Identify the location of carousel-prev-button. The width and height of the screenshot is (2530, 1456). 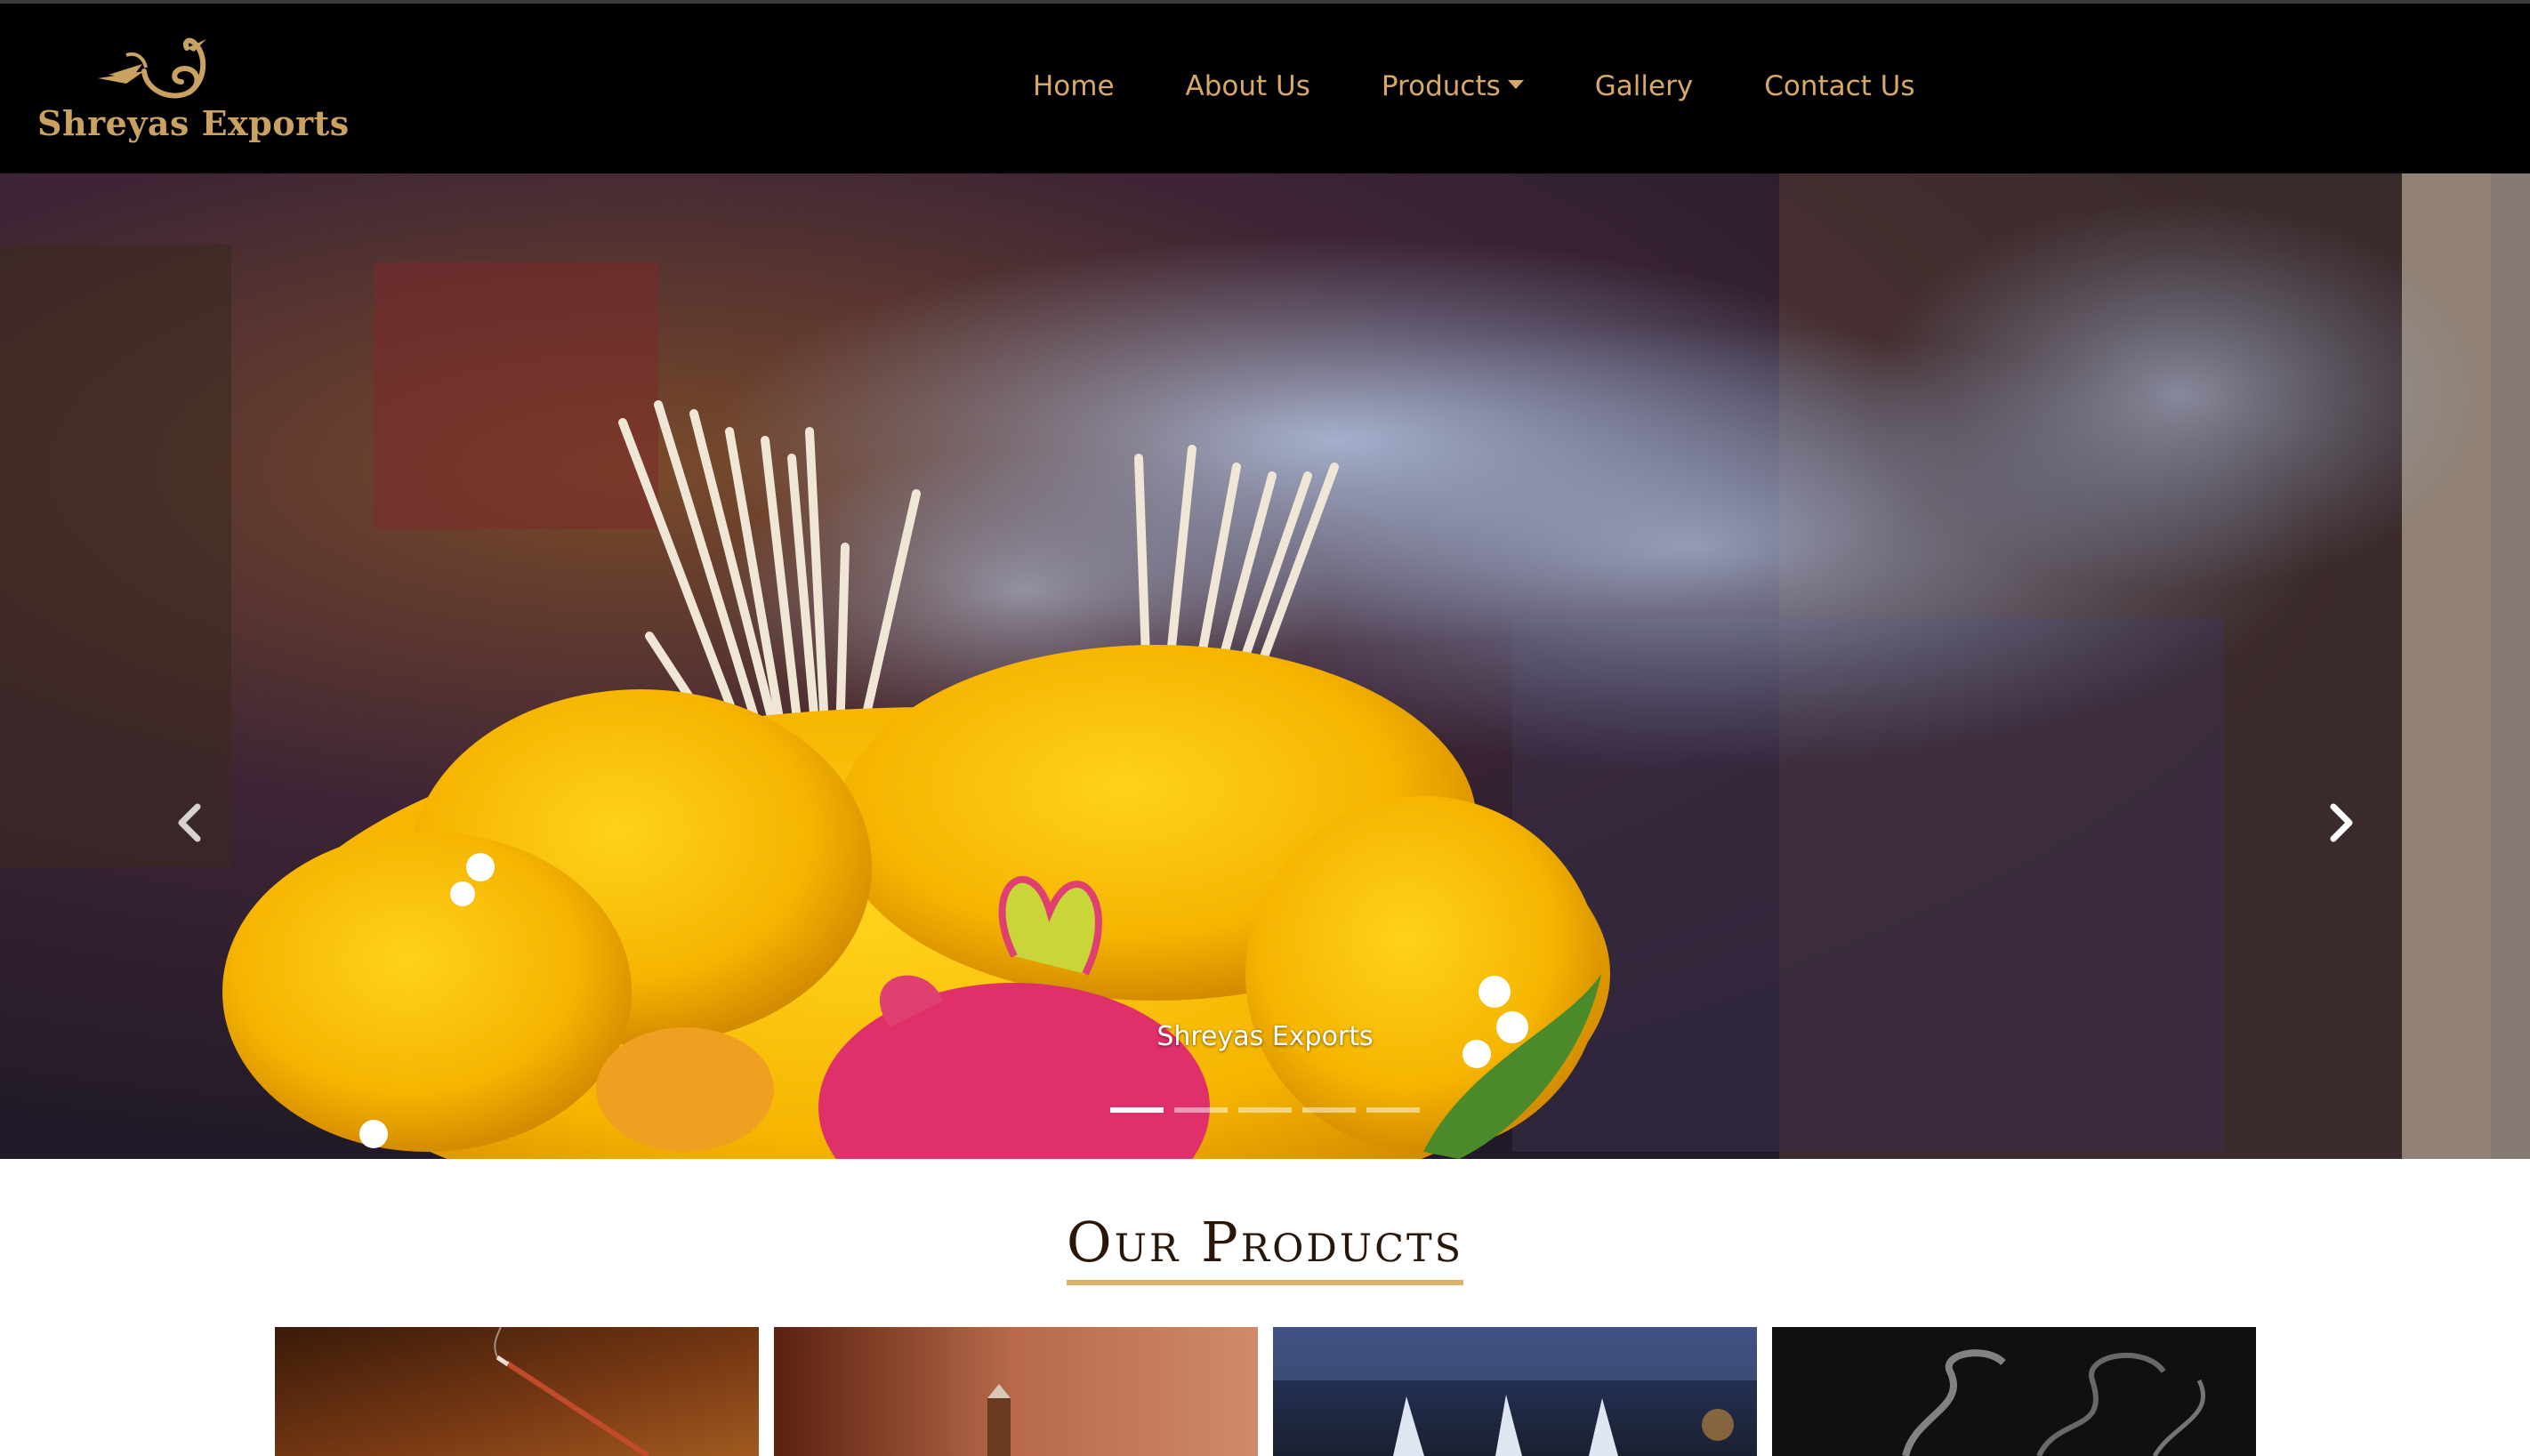
(189, 822).